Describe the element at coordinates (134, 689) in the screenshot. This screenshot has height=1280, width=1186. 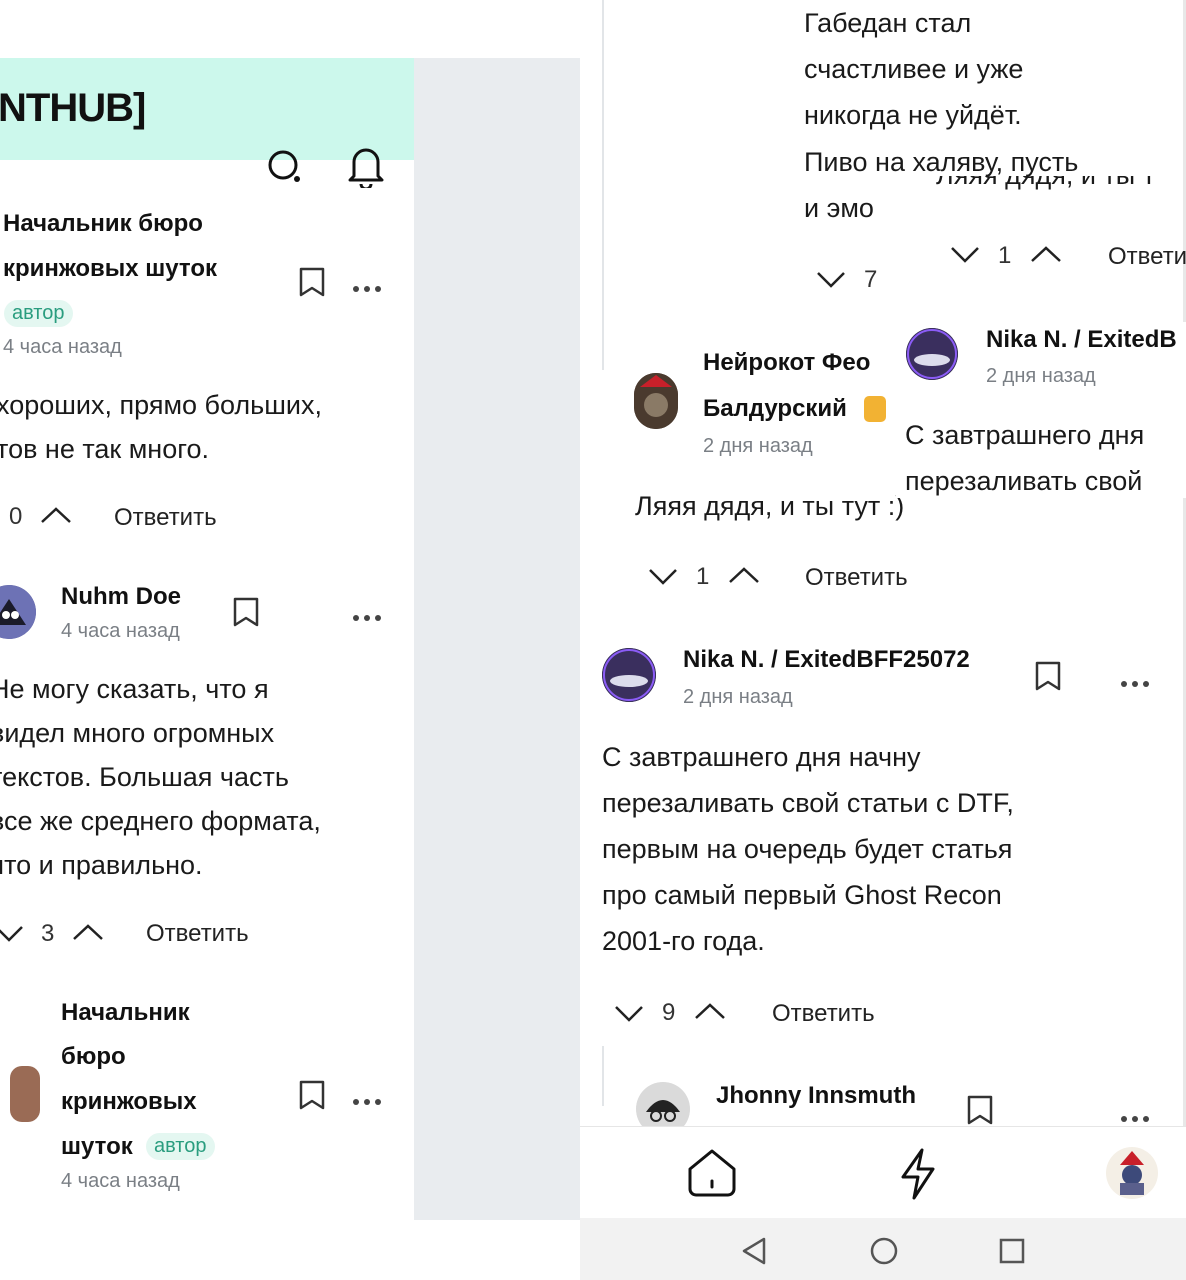
I see `comment-text: Не могу сказать, что я` at that location.